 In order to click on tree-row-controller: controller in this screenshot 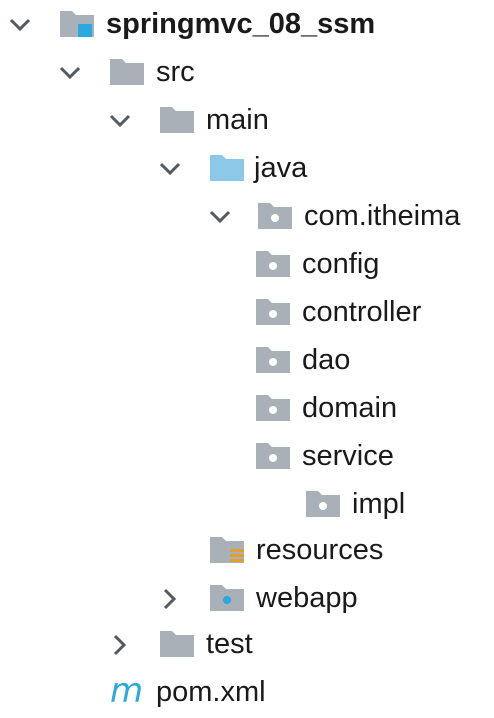, I will do `click(247, 313)`.